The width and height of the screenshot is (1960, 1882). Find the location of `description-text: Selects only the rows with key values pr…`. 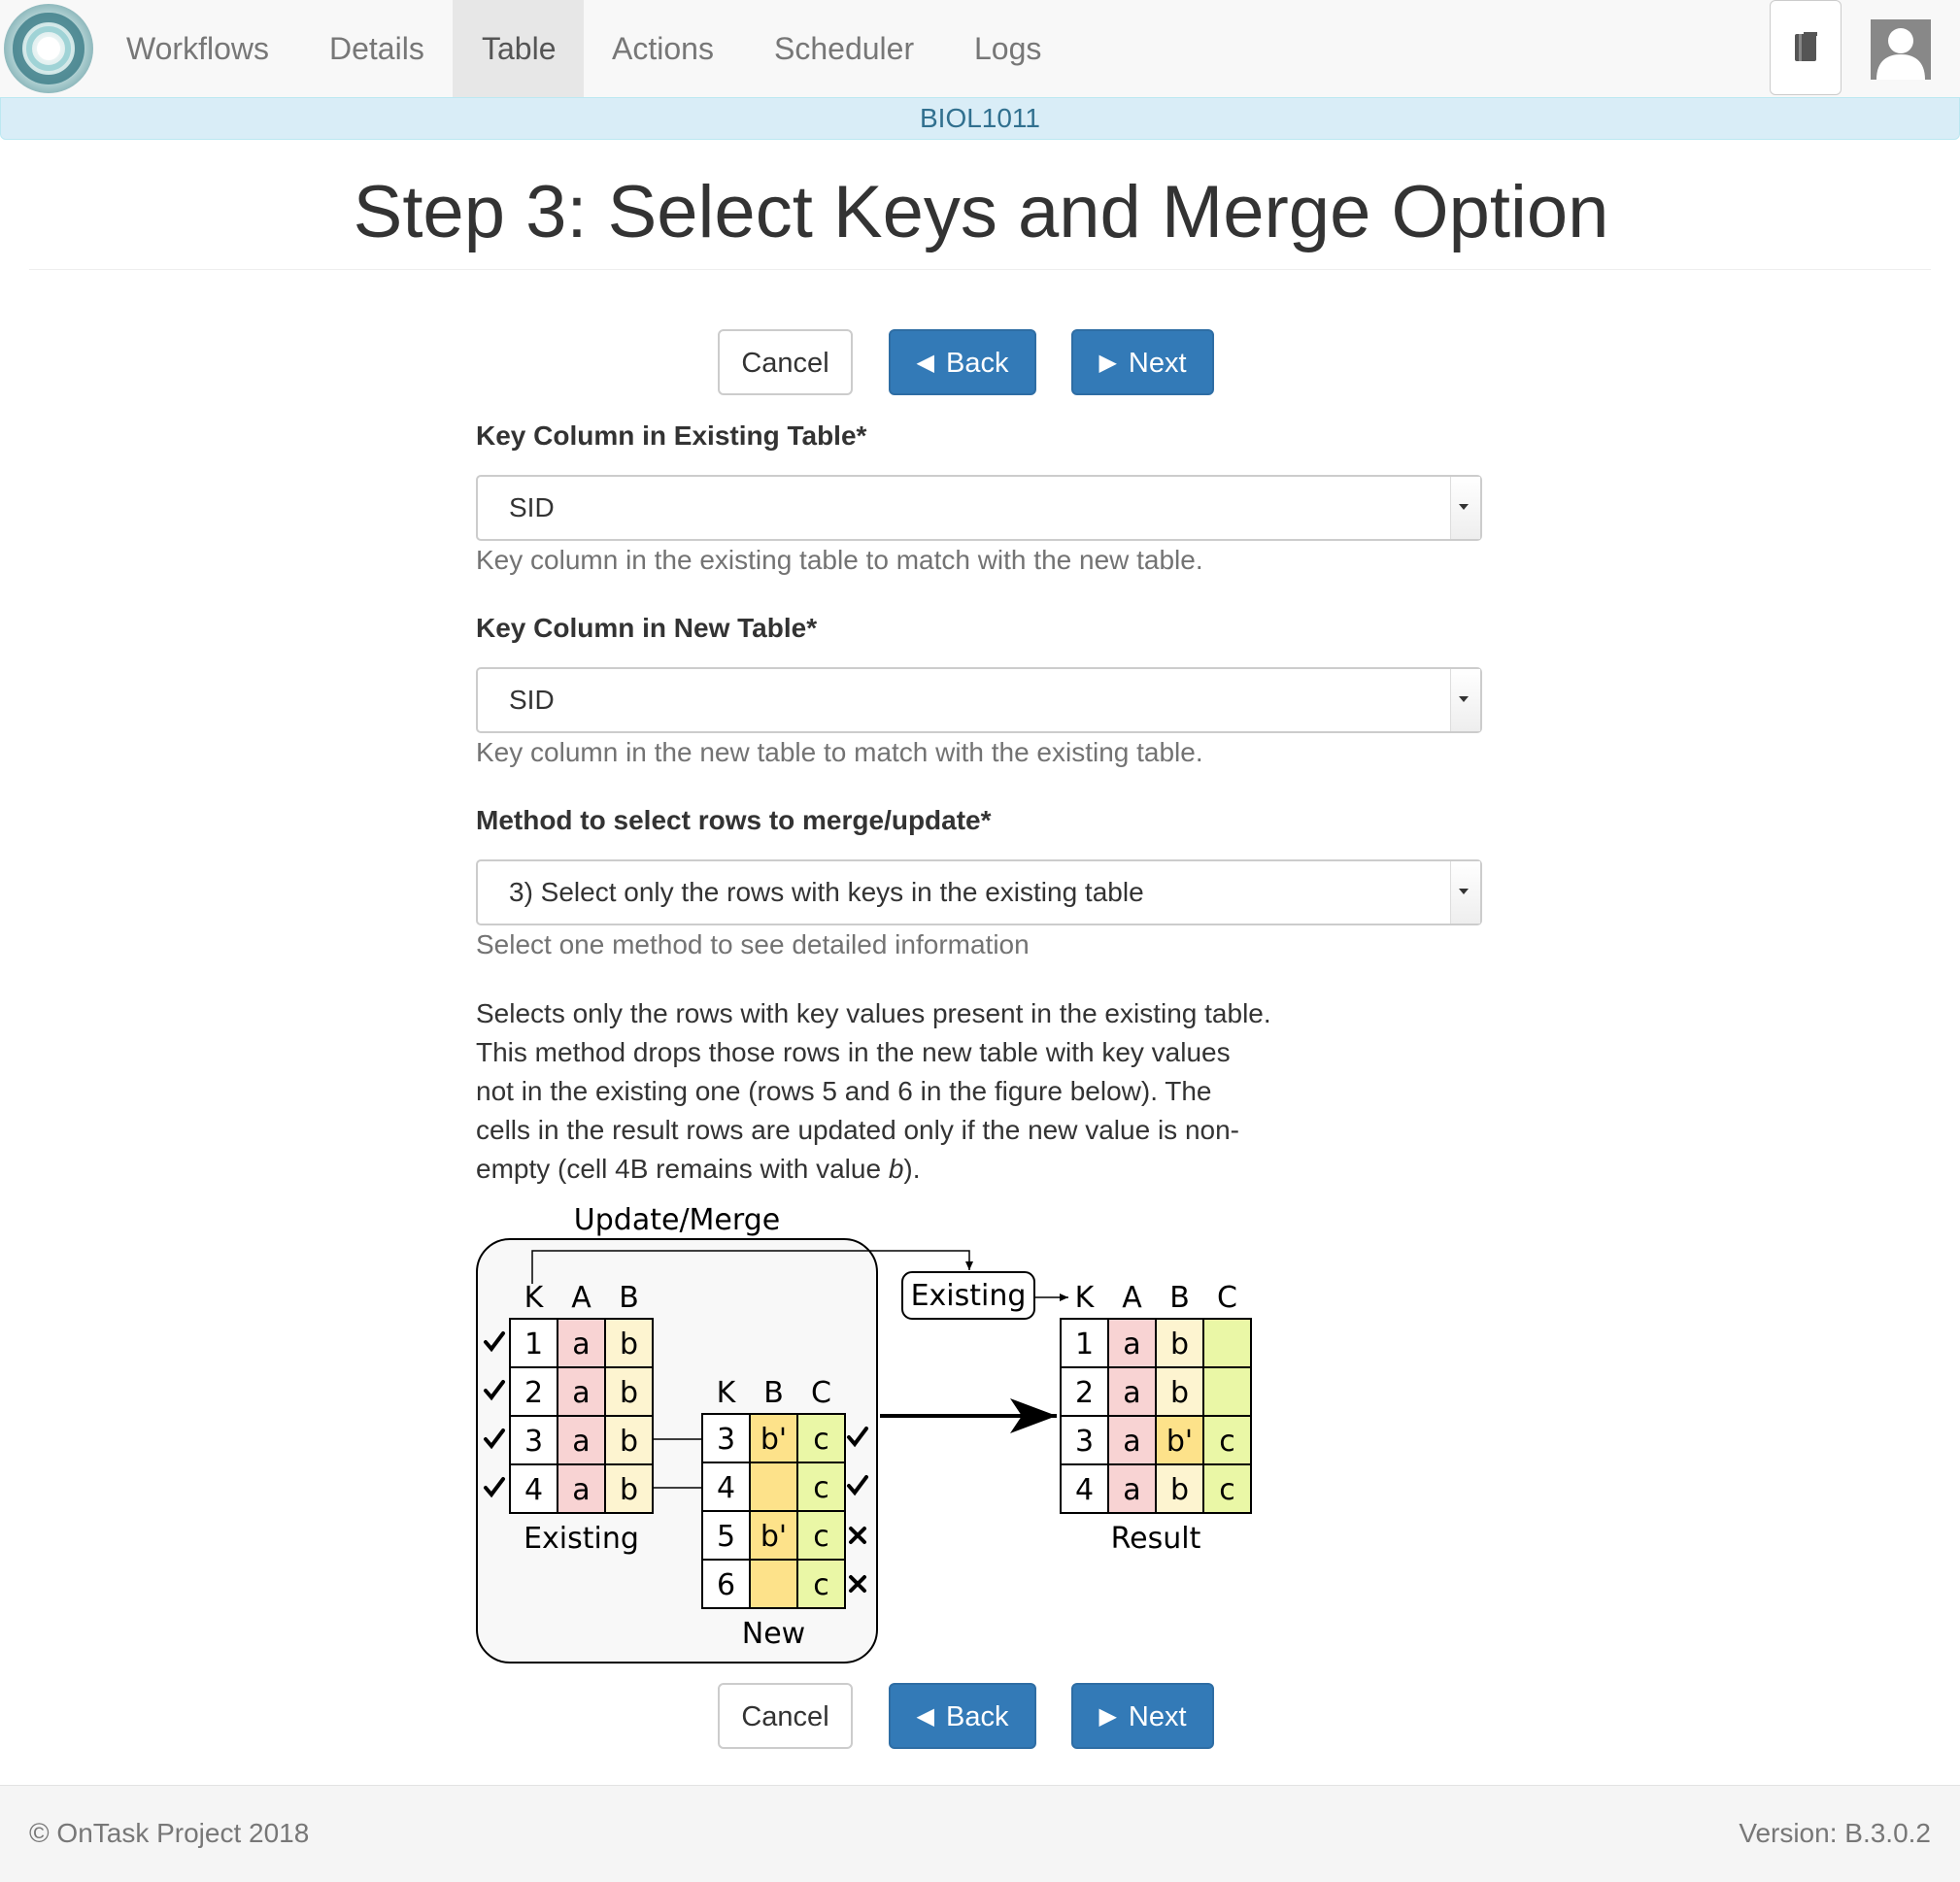

description-text: Selects only the rows with key values pr… is located at coordinates (873, 1091).